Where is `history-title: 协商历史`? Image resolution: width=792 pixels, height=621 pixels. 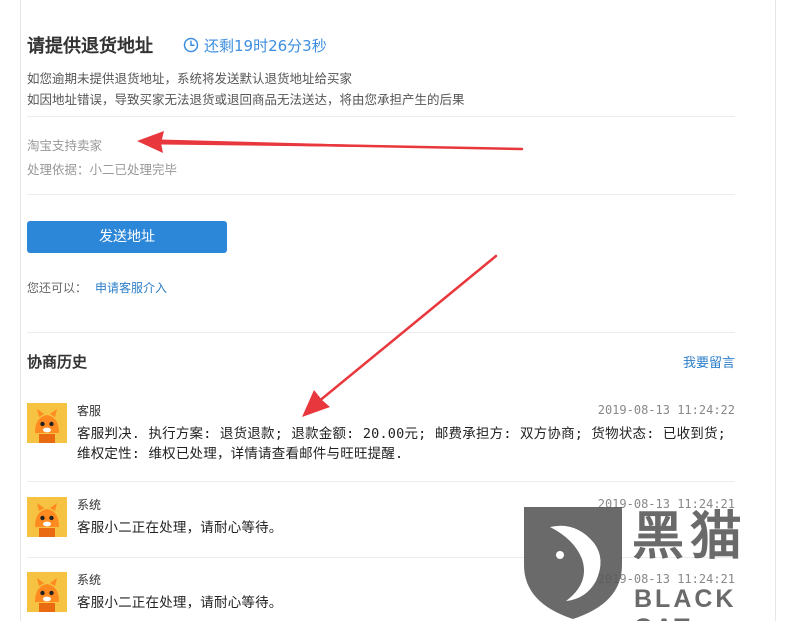 history-title: 协商历史 is located at coordinates (57, 361).